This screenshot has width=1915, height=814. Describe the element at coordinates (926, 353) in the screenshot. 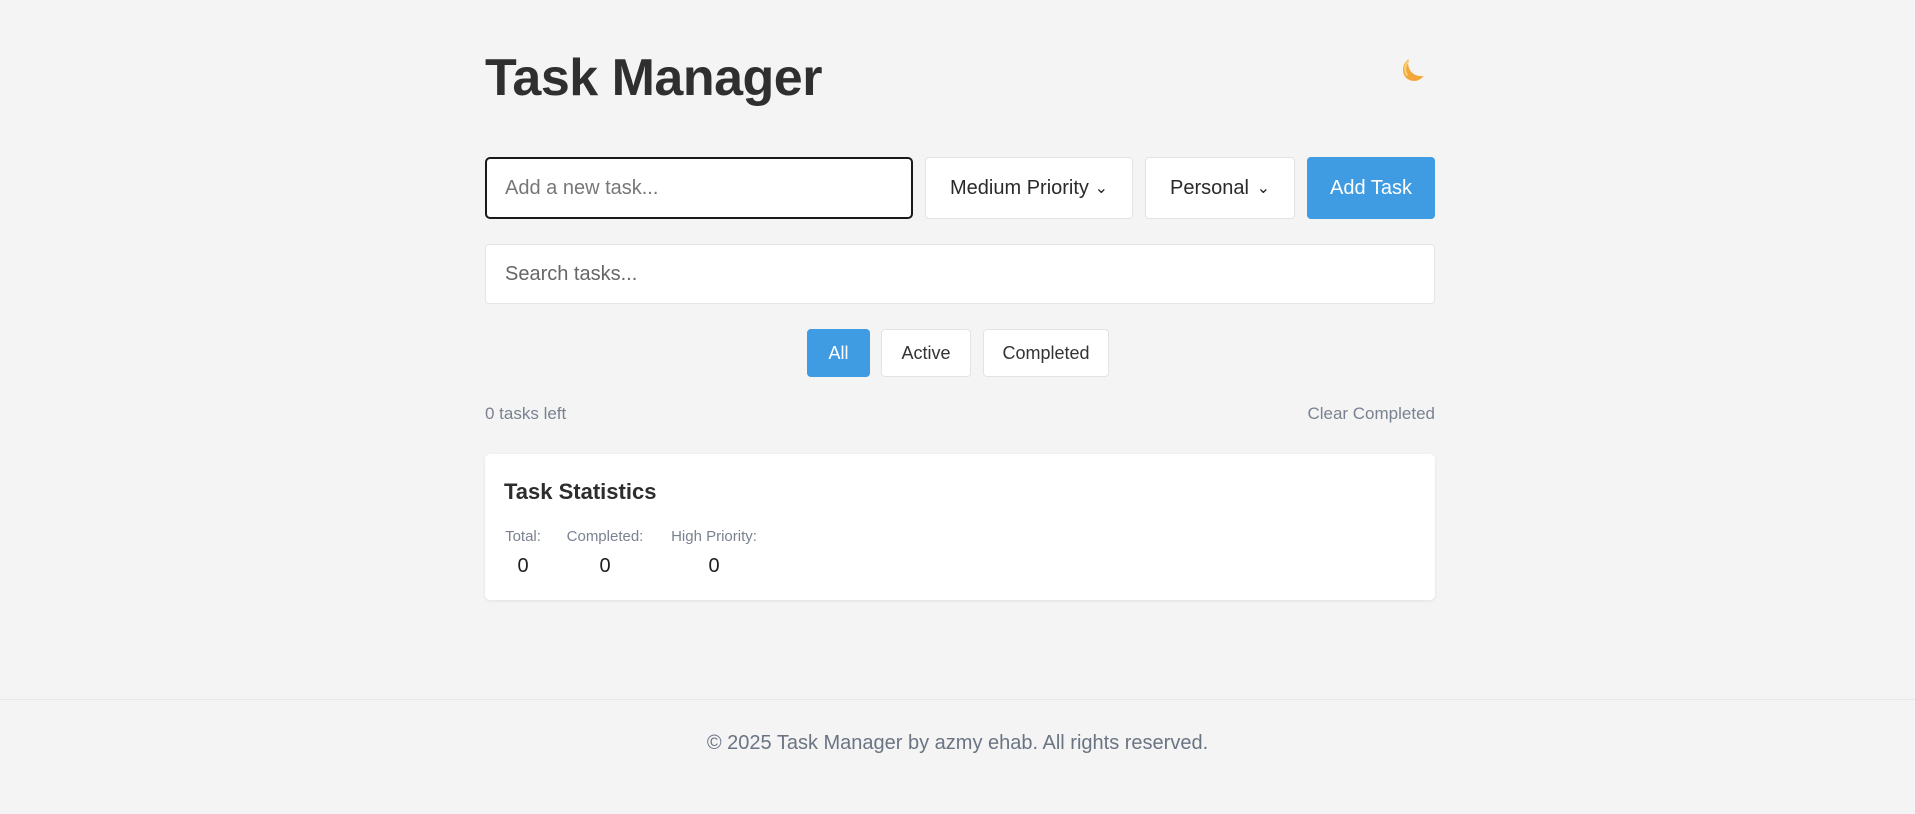

I see `filter-active-button: Active` at that location.